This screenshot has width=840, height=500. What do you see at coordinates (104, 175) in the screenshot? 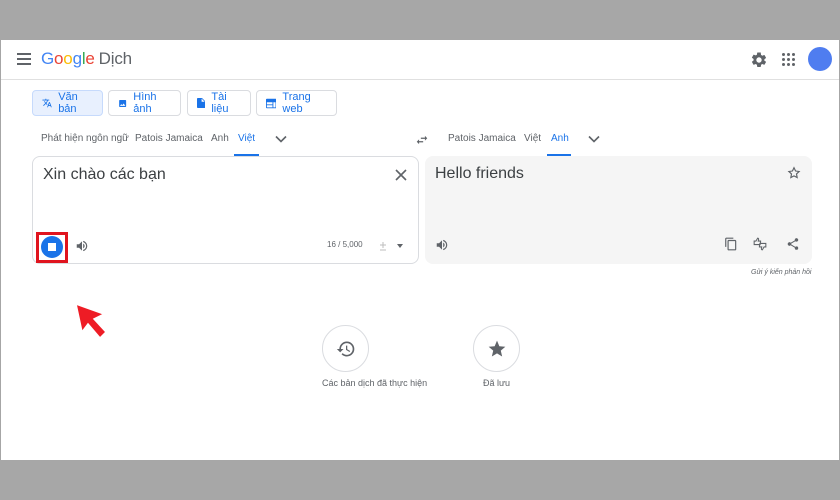
I see `source-text-input: Xin chào các bạn` at bounding box center [104, 175].